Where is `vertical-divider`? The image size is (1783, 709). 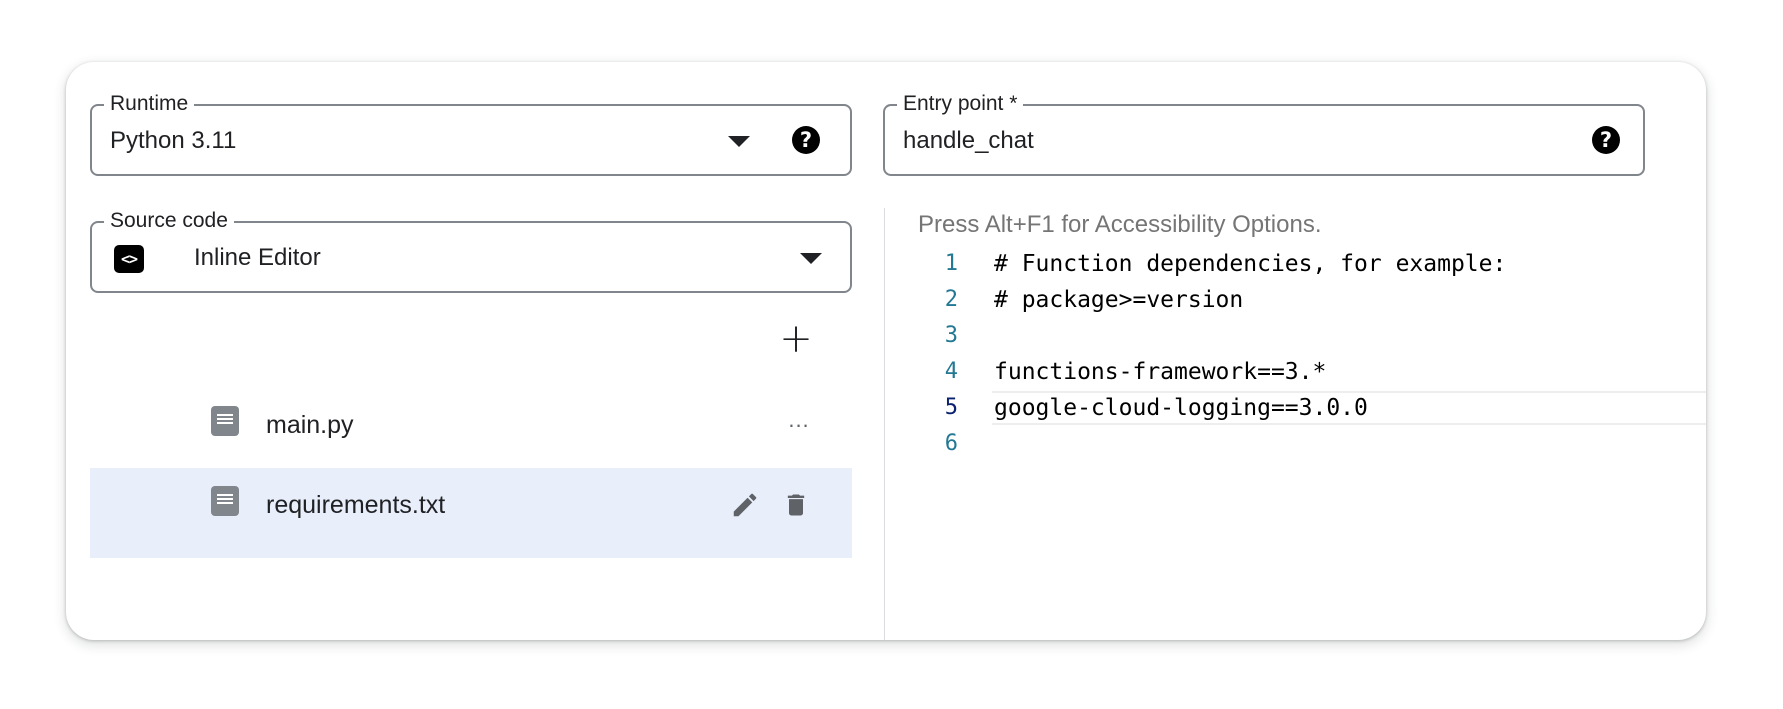
vertical-divider is located at coordinates (884, 424).